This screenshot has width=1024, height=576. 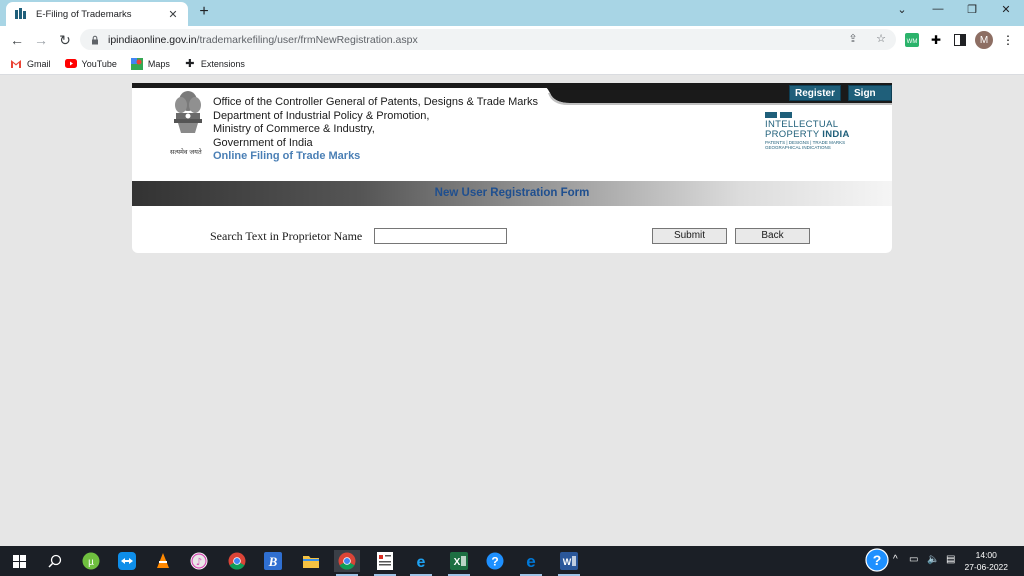 I want to click on volume-icon: 🔈, so click(x=933, y=559).